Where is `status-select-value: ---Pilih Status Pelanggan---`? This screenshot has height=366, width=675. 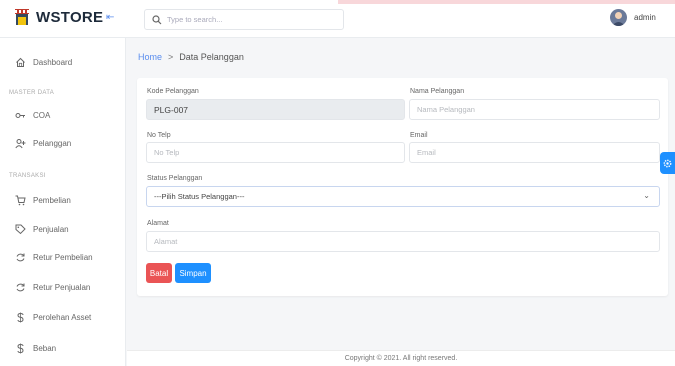
status-select-value: ---Pilih Status Pelanggan--- is located at coordinates (199, 196).